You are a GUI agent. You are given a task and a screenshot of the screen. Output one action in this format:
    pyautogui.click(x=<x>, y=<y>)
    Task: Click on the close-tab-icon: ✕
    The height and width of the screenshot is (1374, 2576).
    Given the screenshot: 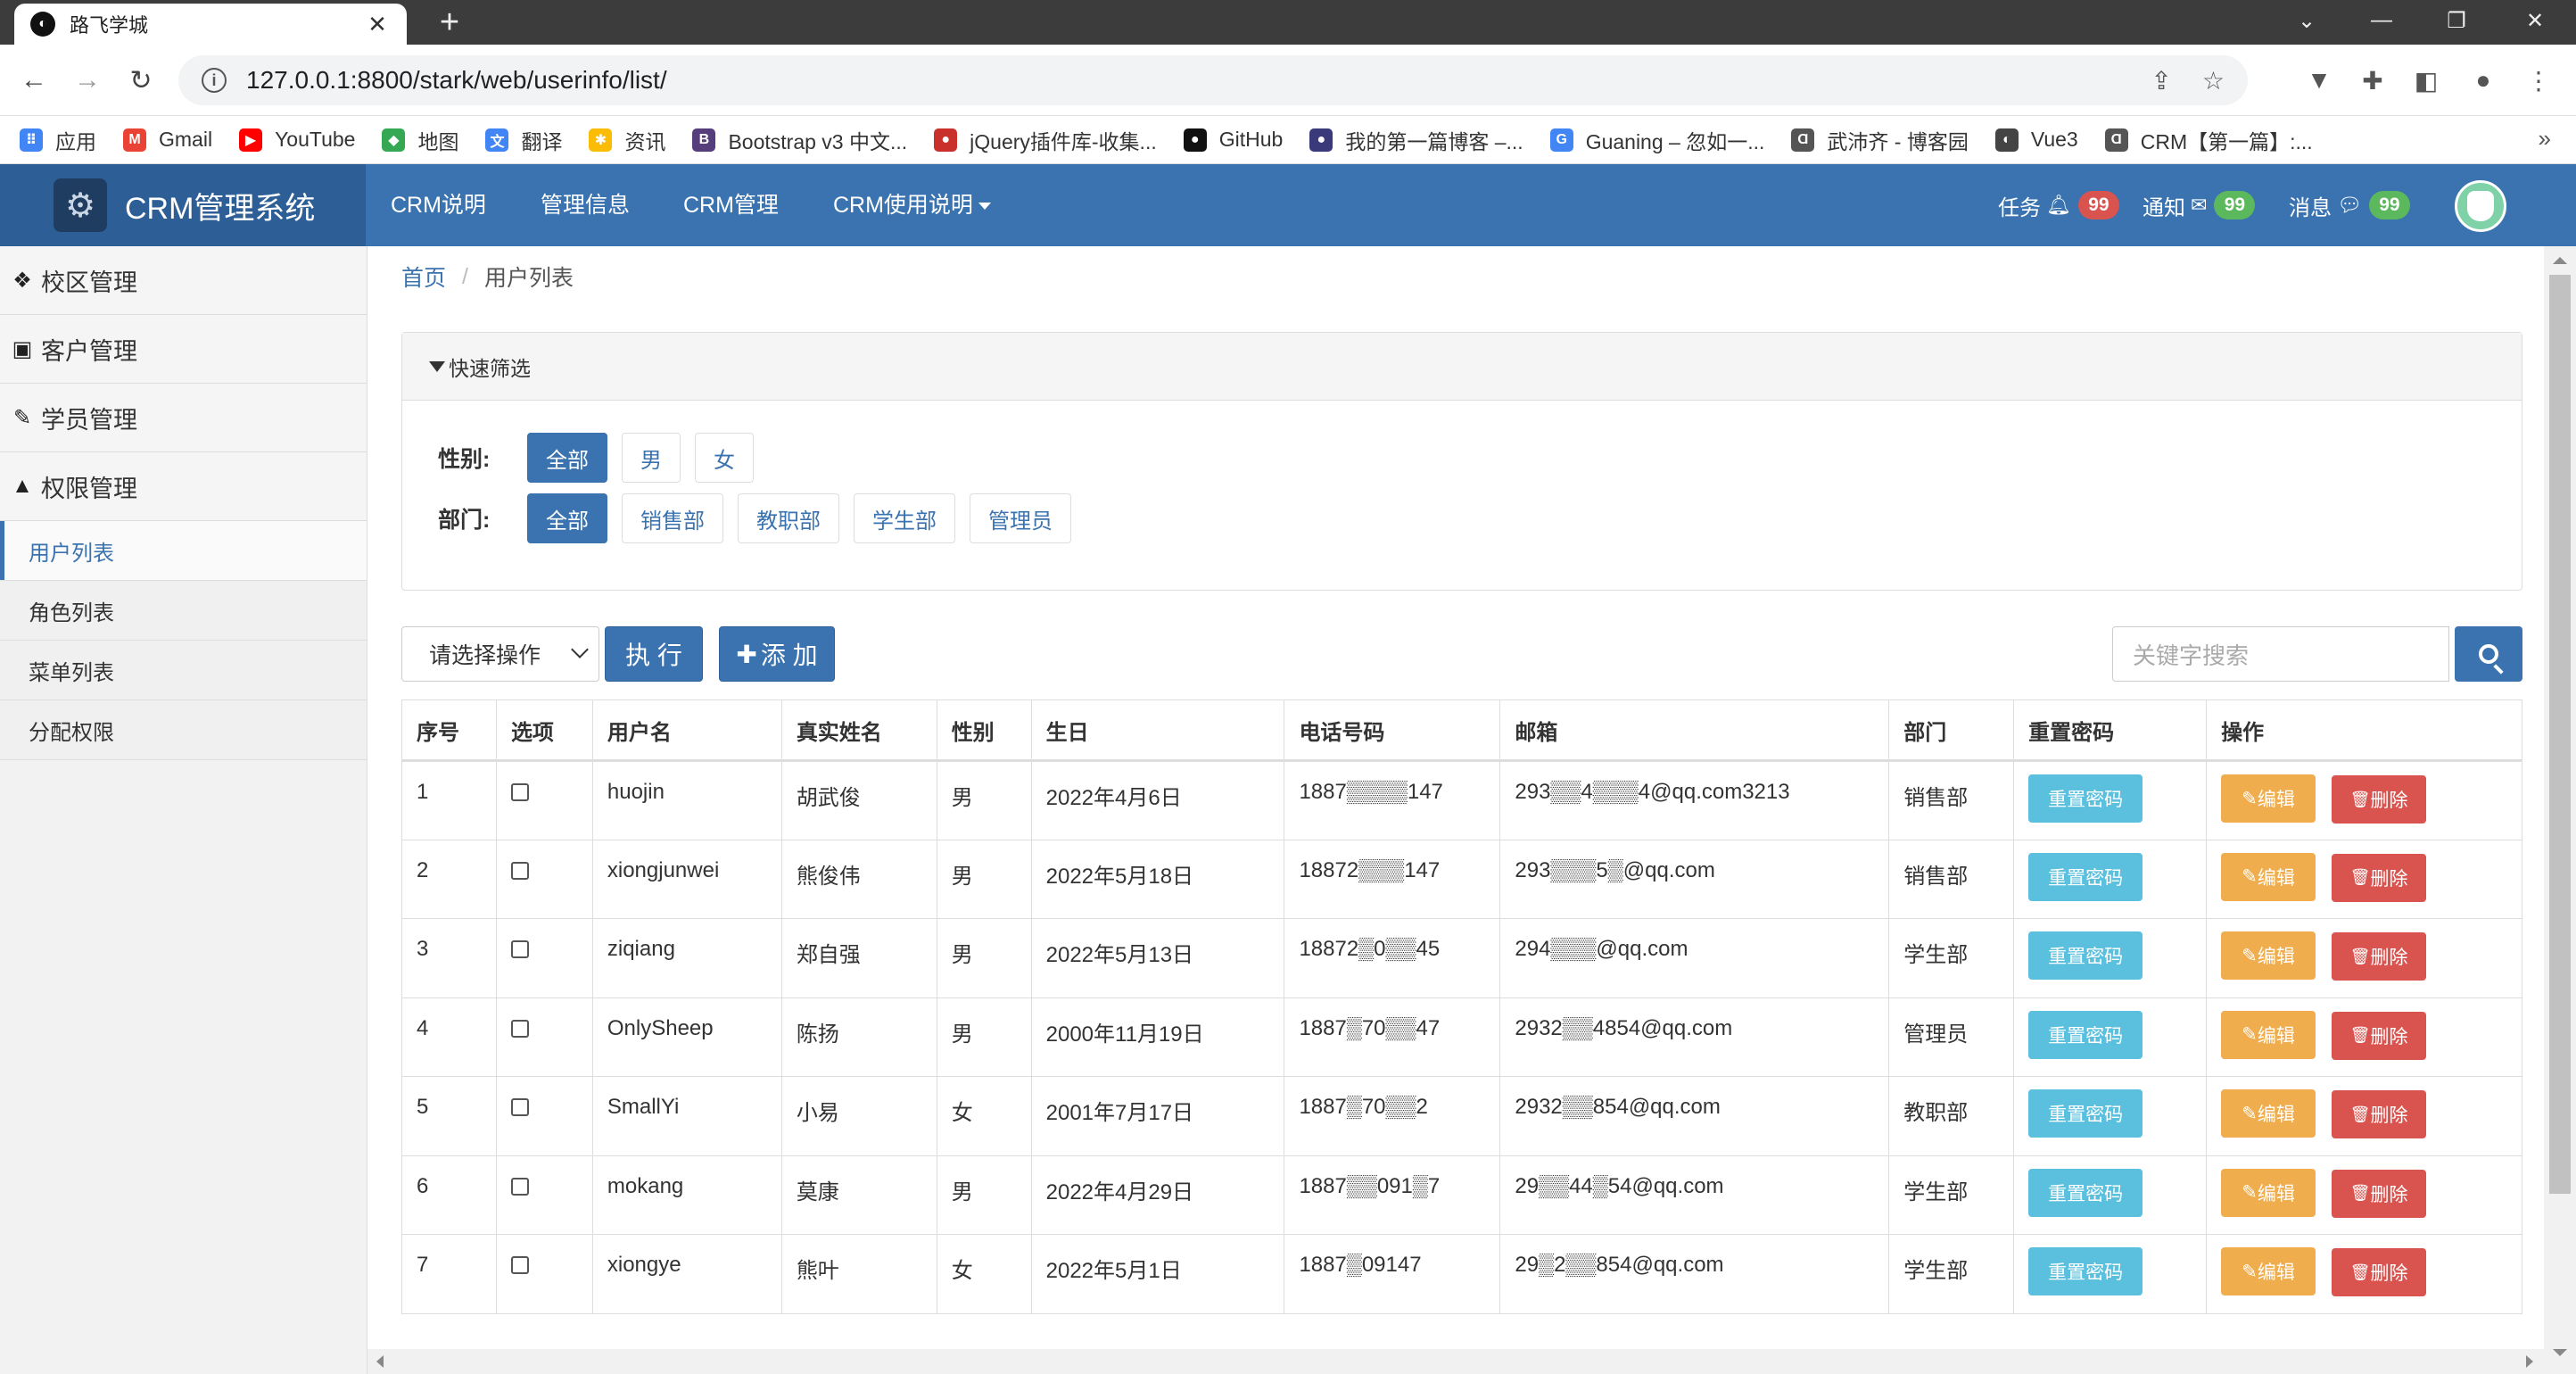 What is the action you would take?
    pyautogui.click(x=377, y=24)
    